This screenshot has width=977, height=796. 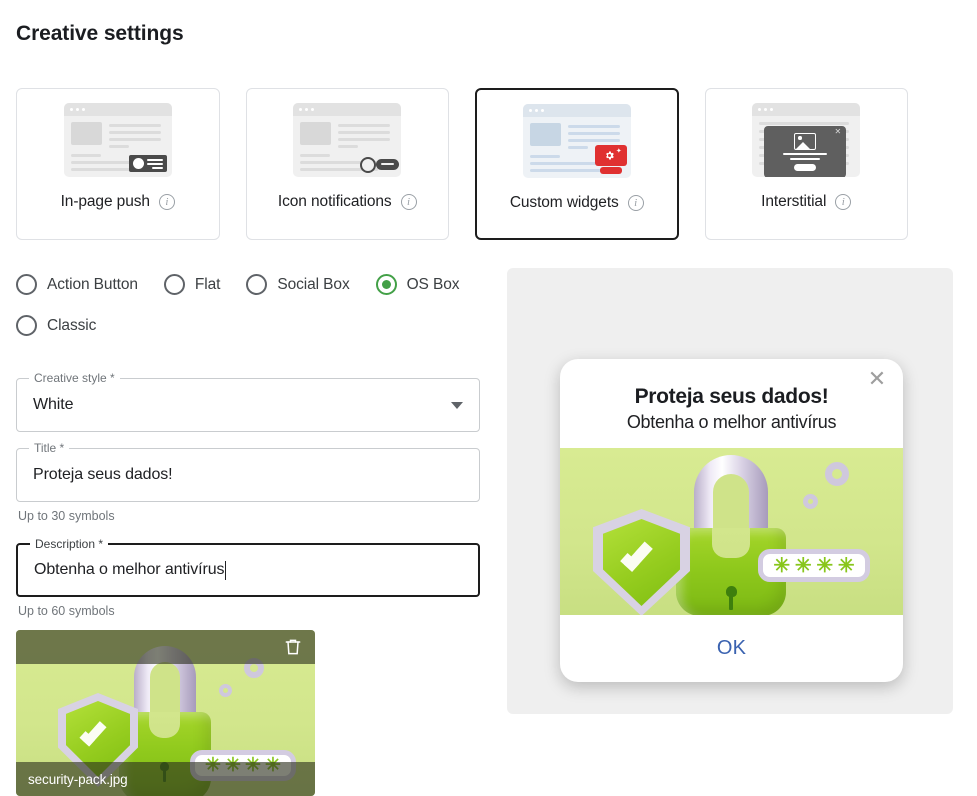 I want to click on radio-label: Classic, so click(x=72, y=325).